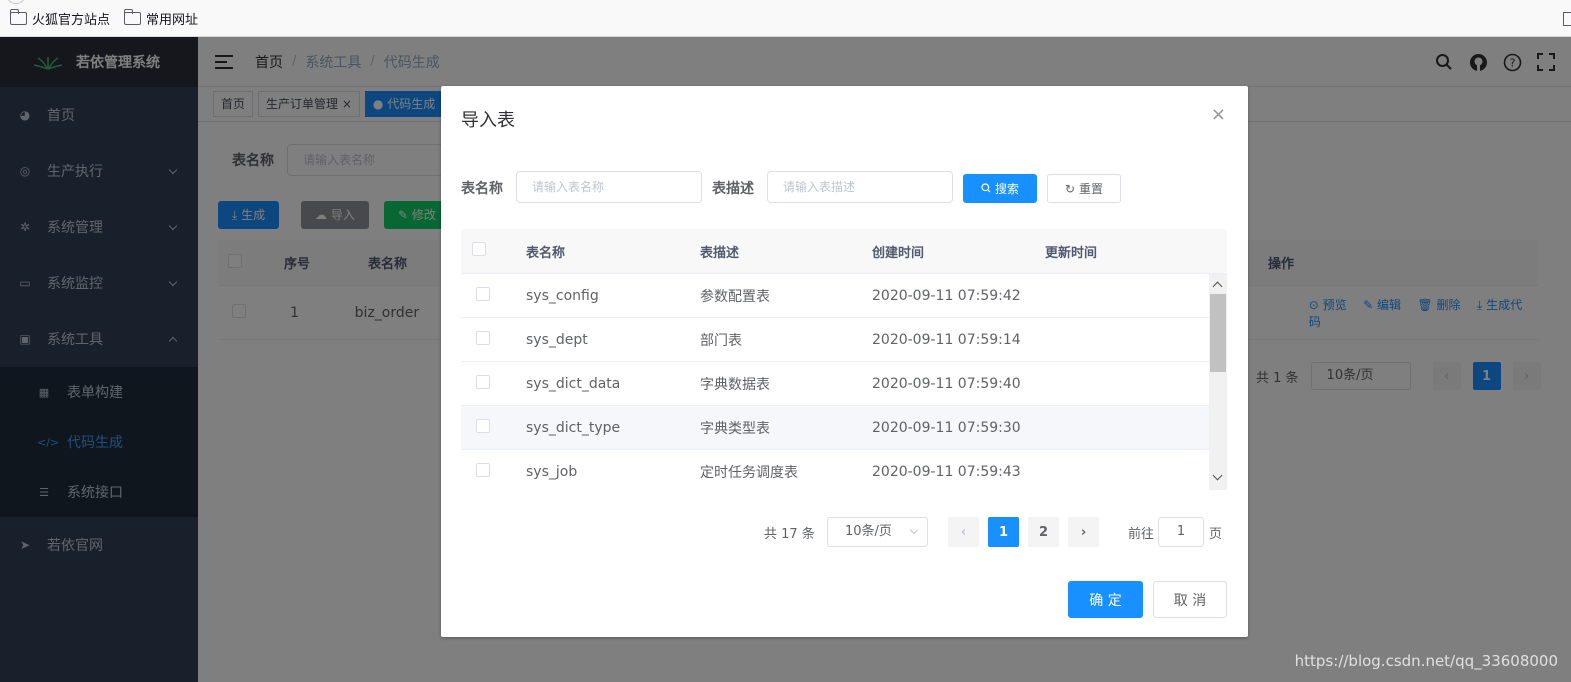  I want to click on table-header: 表名称 表描述 创建时间 更新时间, so click(844, 251).